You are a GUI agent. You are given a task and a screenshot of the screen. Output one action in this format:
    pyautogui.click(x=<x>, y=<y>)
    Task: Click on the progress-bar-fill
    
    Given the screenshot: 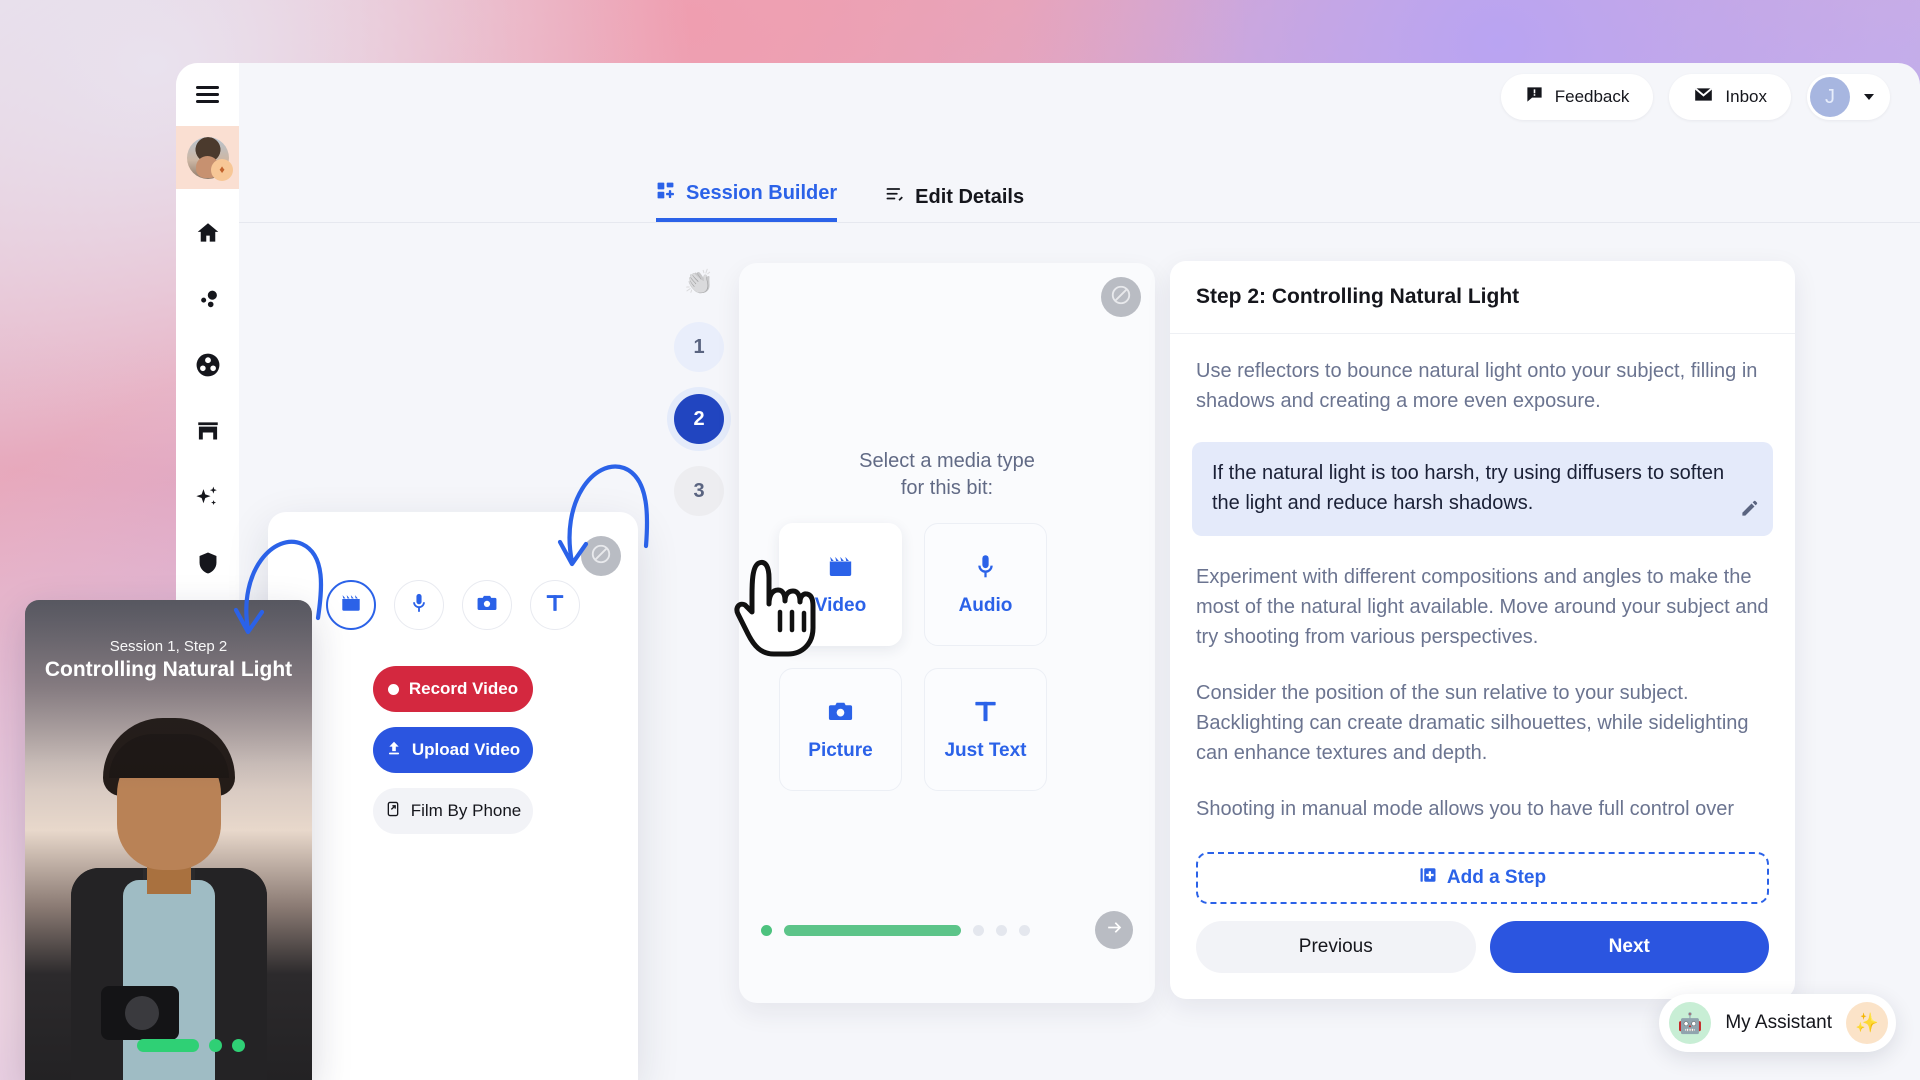 What is the action you would take?
    pyautogui.click(x=872, y=930)
    